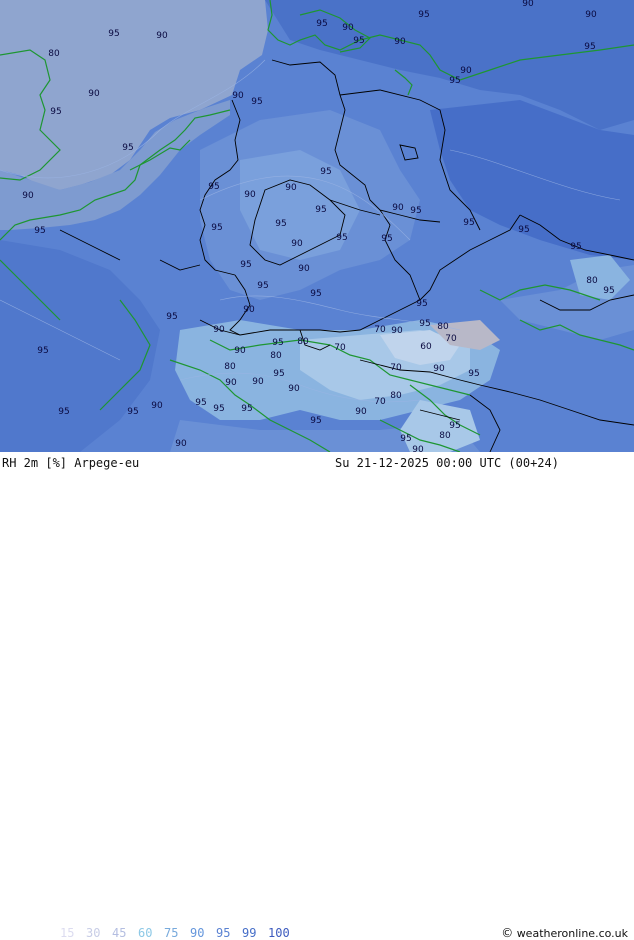 The height and width of the screenshot is (940, 634). I want to click on copyright-symbol: ©, so click(507, 933).